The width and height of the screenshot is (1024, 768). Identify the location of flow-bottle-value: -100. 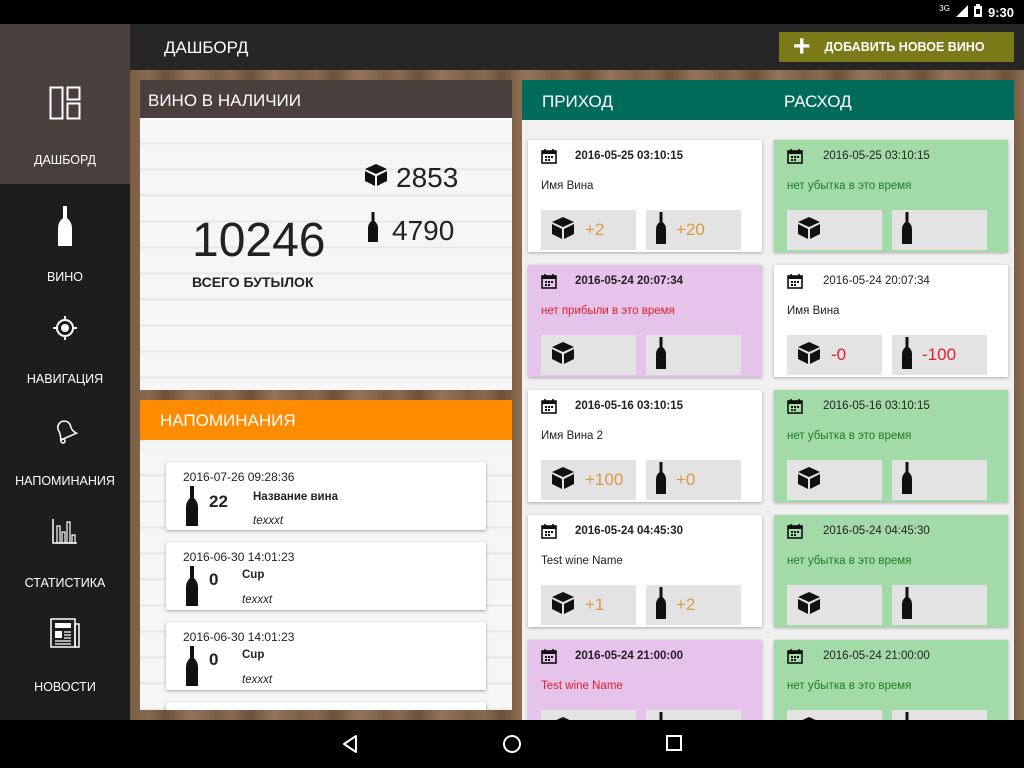
(939, 354).